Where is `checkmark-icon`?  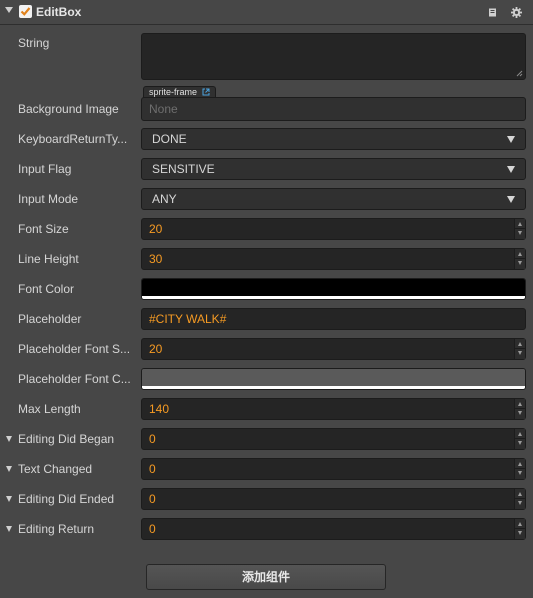 checkmark-icon is located at coordinates (25, 11).